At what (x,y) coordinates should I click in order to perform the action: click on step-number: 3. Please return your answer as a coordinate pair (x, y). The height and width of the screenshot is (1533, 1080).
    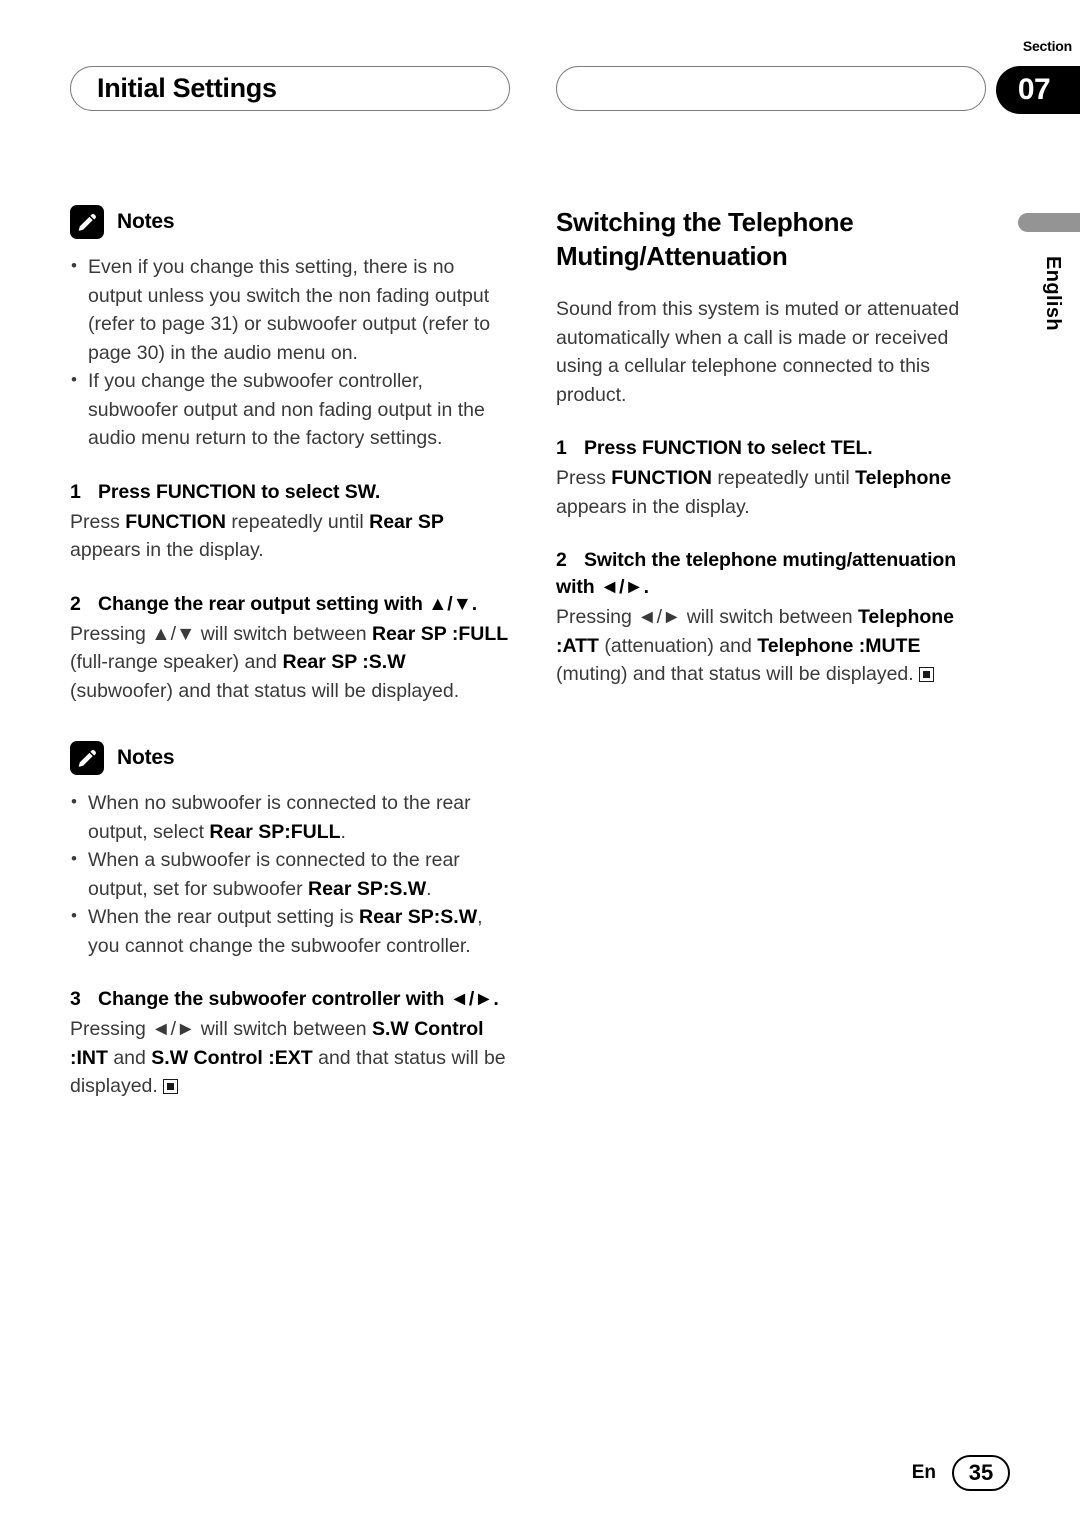
    Looking at the image, I should click on (75, 999).